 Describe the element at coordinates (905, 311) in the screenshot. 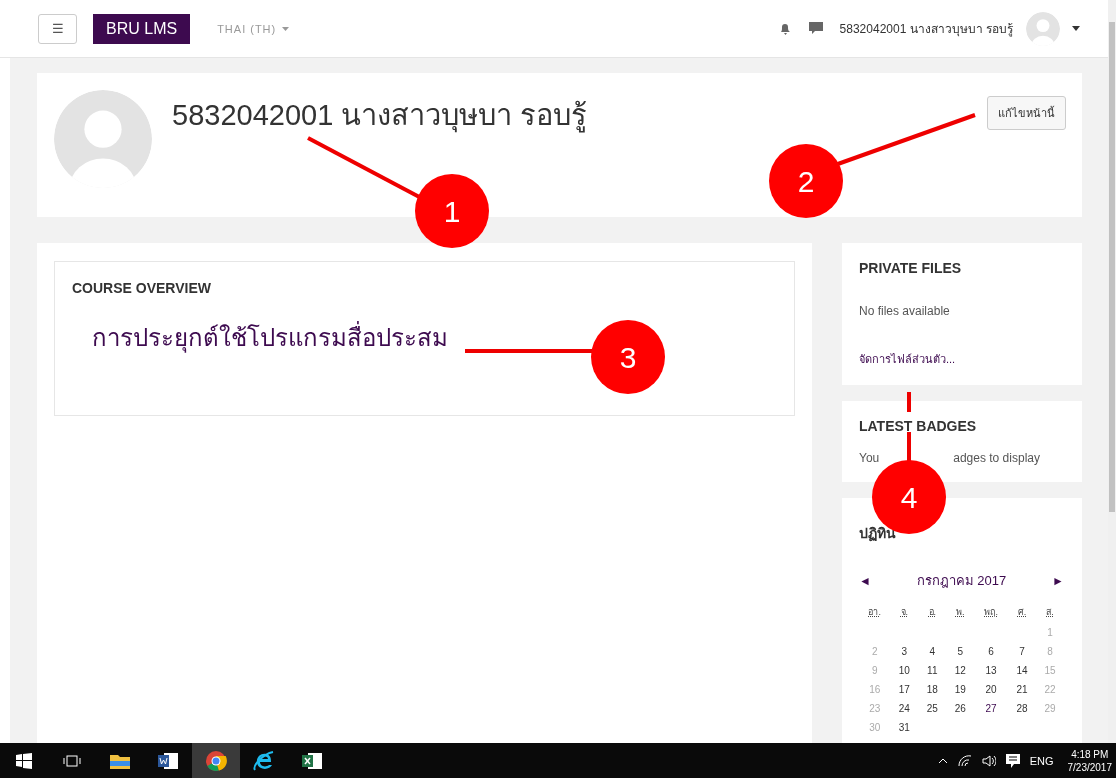

I see `empty-message: No files available` at that location.